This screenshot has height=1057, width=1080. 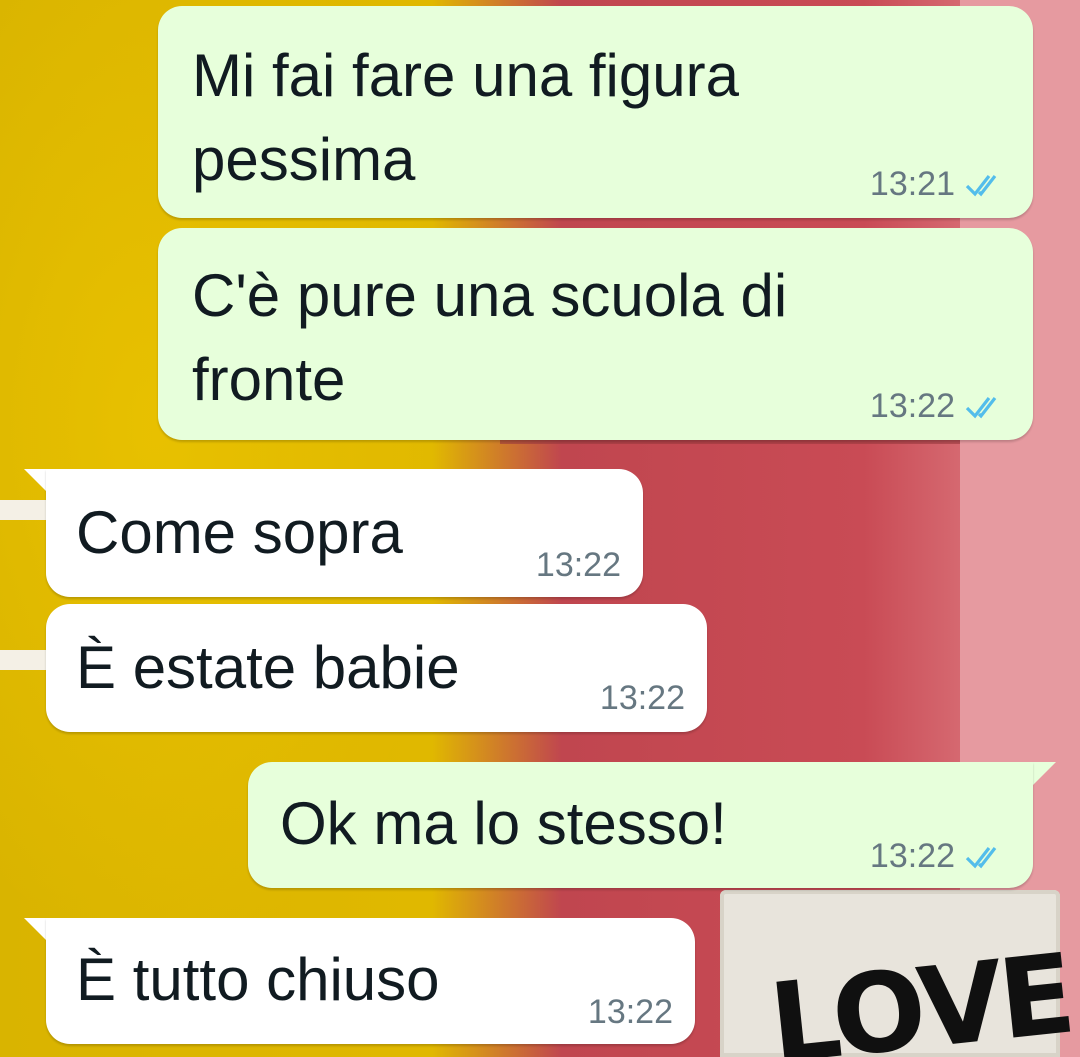 I want to click on message-time: 13:21, so click(x=912, y=184).